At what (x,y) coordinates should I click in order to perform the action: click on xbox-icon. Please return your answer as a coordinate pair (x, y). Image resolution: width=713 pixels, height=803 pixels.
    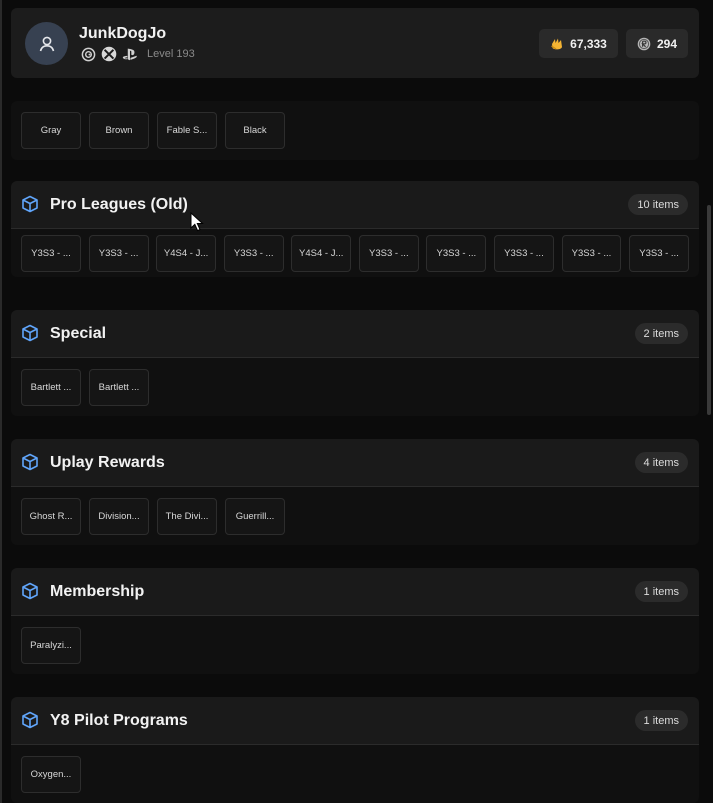
    Looking at the image, I should click on (109, 54).